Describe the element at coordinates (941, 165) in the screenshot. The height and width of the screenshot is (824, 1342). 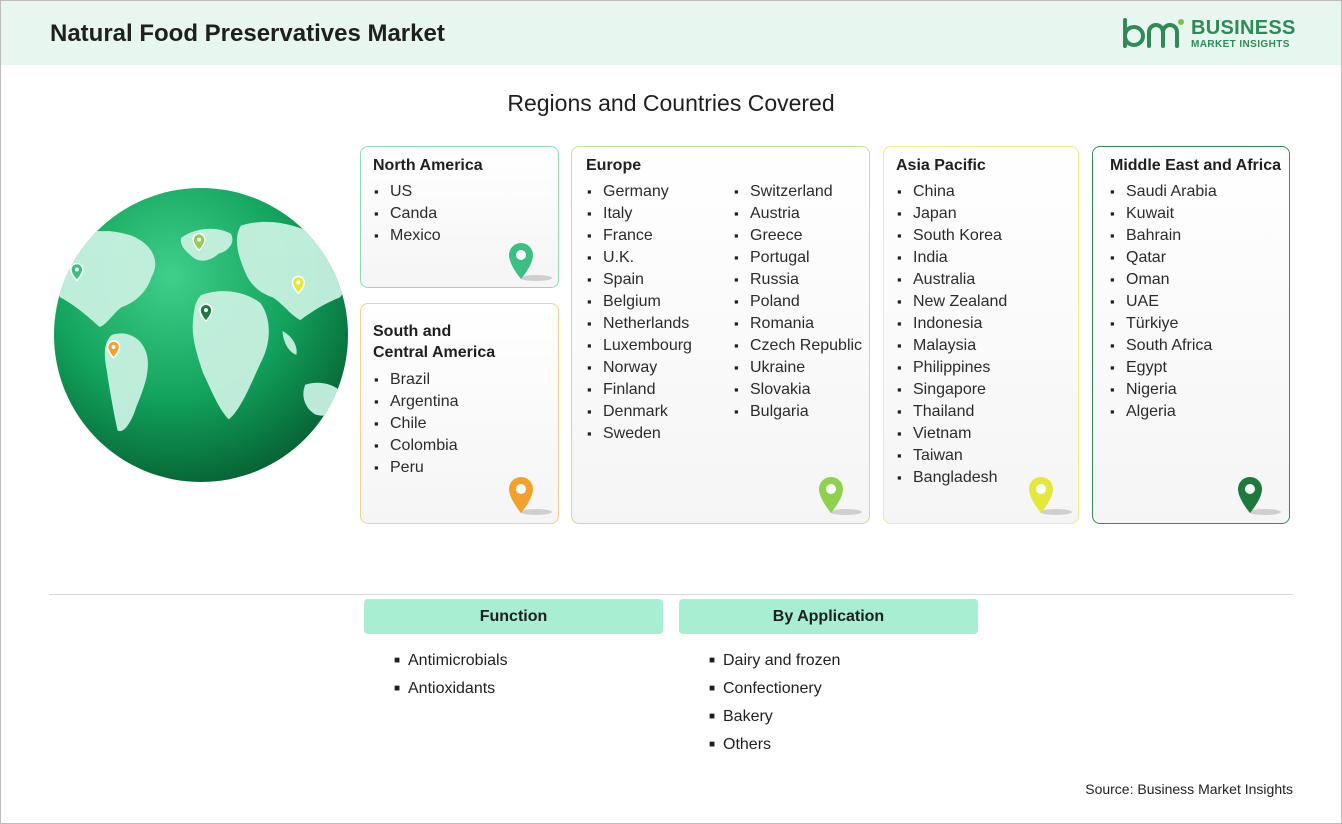
I see `region-title: Asia Pacific` at that location.